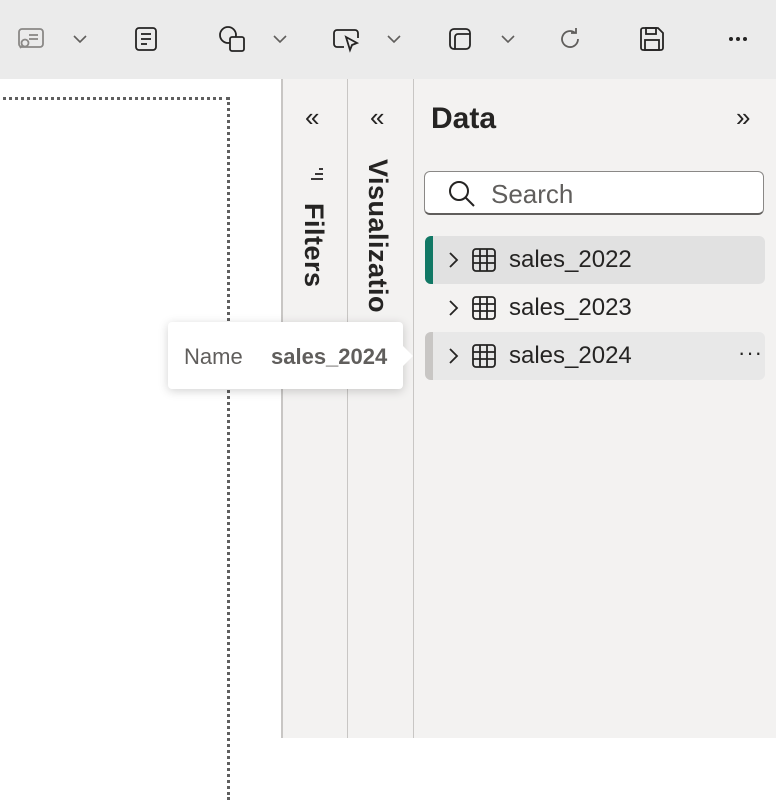 This screenshot has width=776, height=800. I want to click on table-name: sales_2024, so click(570, 355).